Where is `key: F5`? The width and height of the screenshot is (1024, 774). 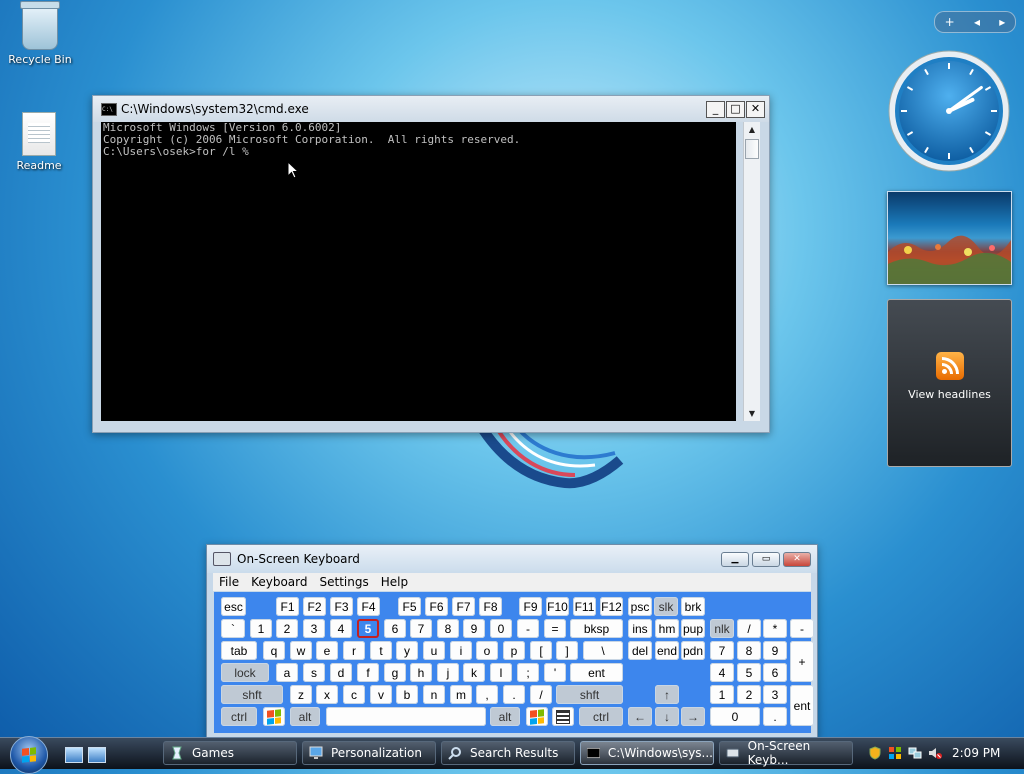
key: F5 is located at coordinates (409, 606).